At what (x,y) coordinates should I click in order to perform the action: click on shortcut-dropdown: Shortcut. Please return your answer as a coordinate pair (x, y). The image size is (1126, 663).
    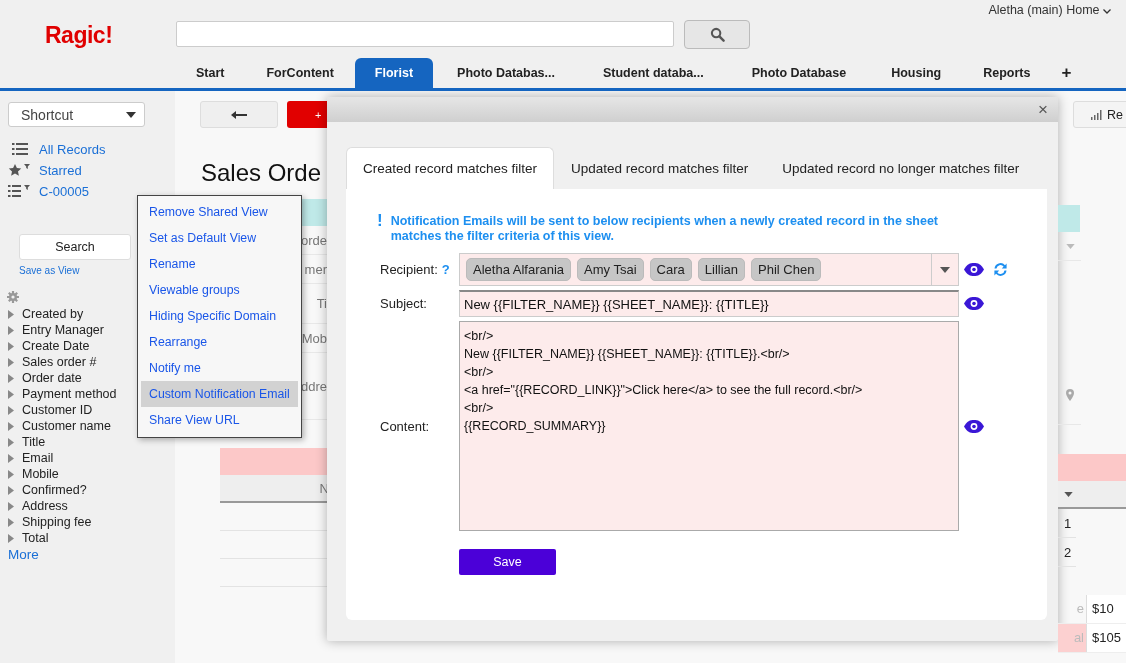
    Looking at the image, I should click on (76, 114).